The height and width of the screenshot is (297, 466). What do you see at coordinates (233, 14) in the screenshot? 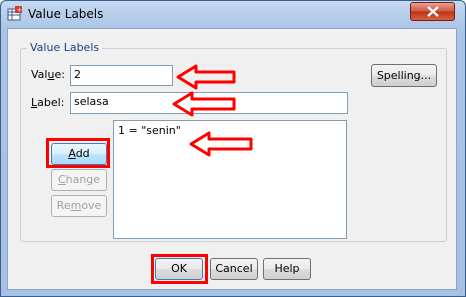
I see `title-bar: + Value Labels` at bounding box center [233, 14].